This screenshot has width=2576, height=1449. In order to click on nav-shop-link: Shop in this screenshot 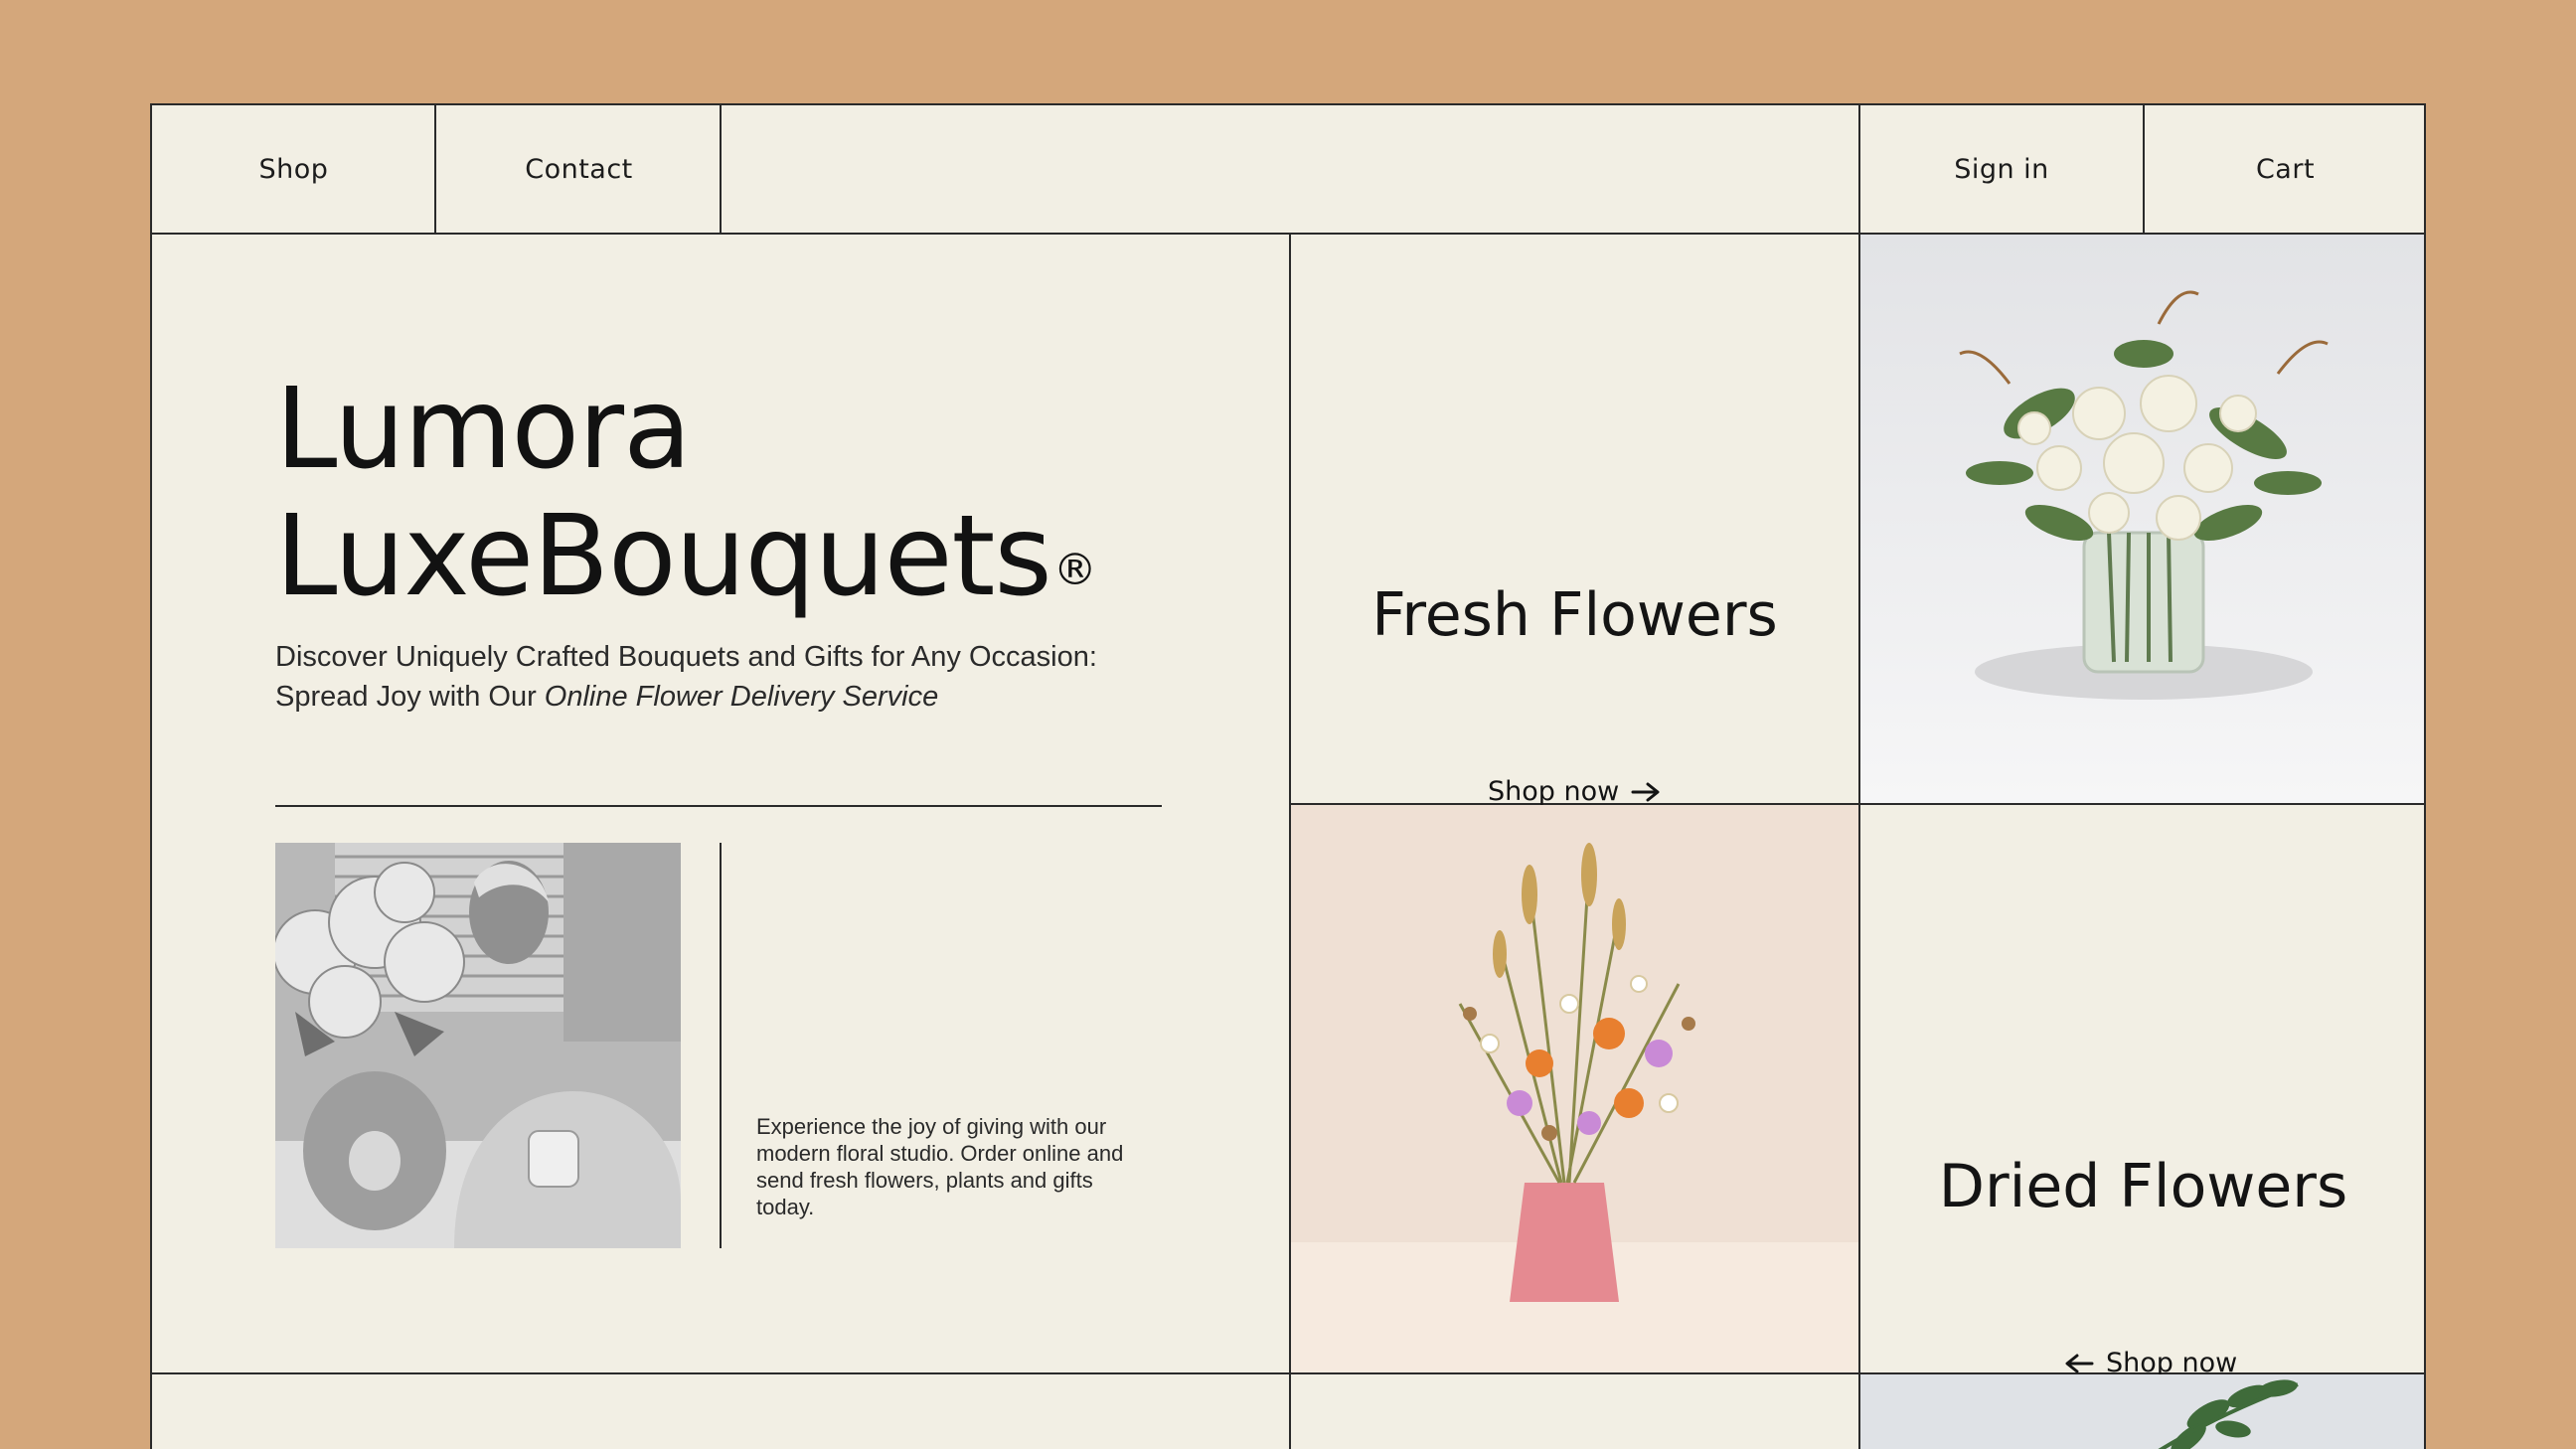, I will do `click(293, 169)`.